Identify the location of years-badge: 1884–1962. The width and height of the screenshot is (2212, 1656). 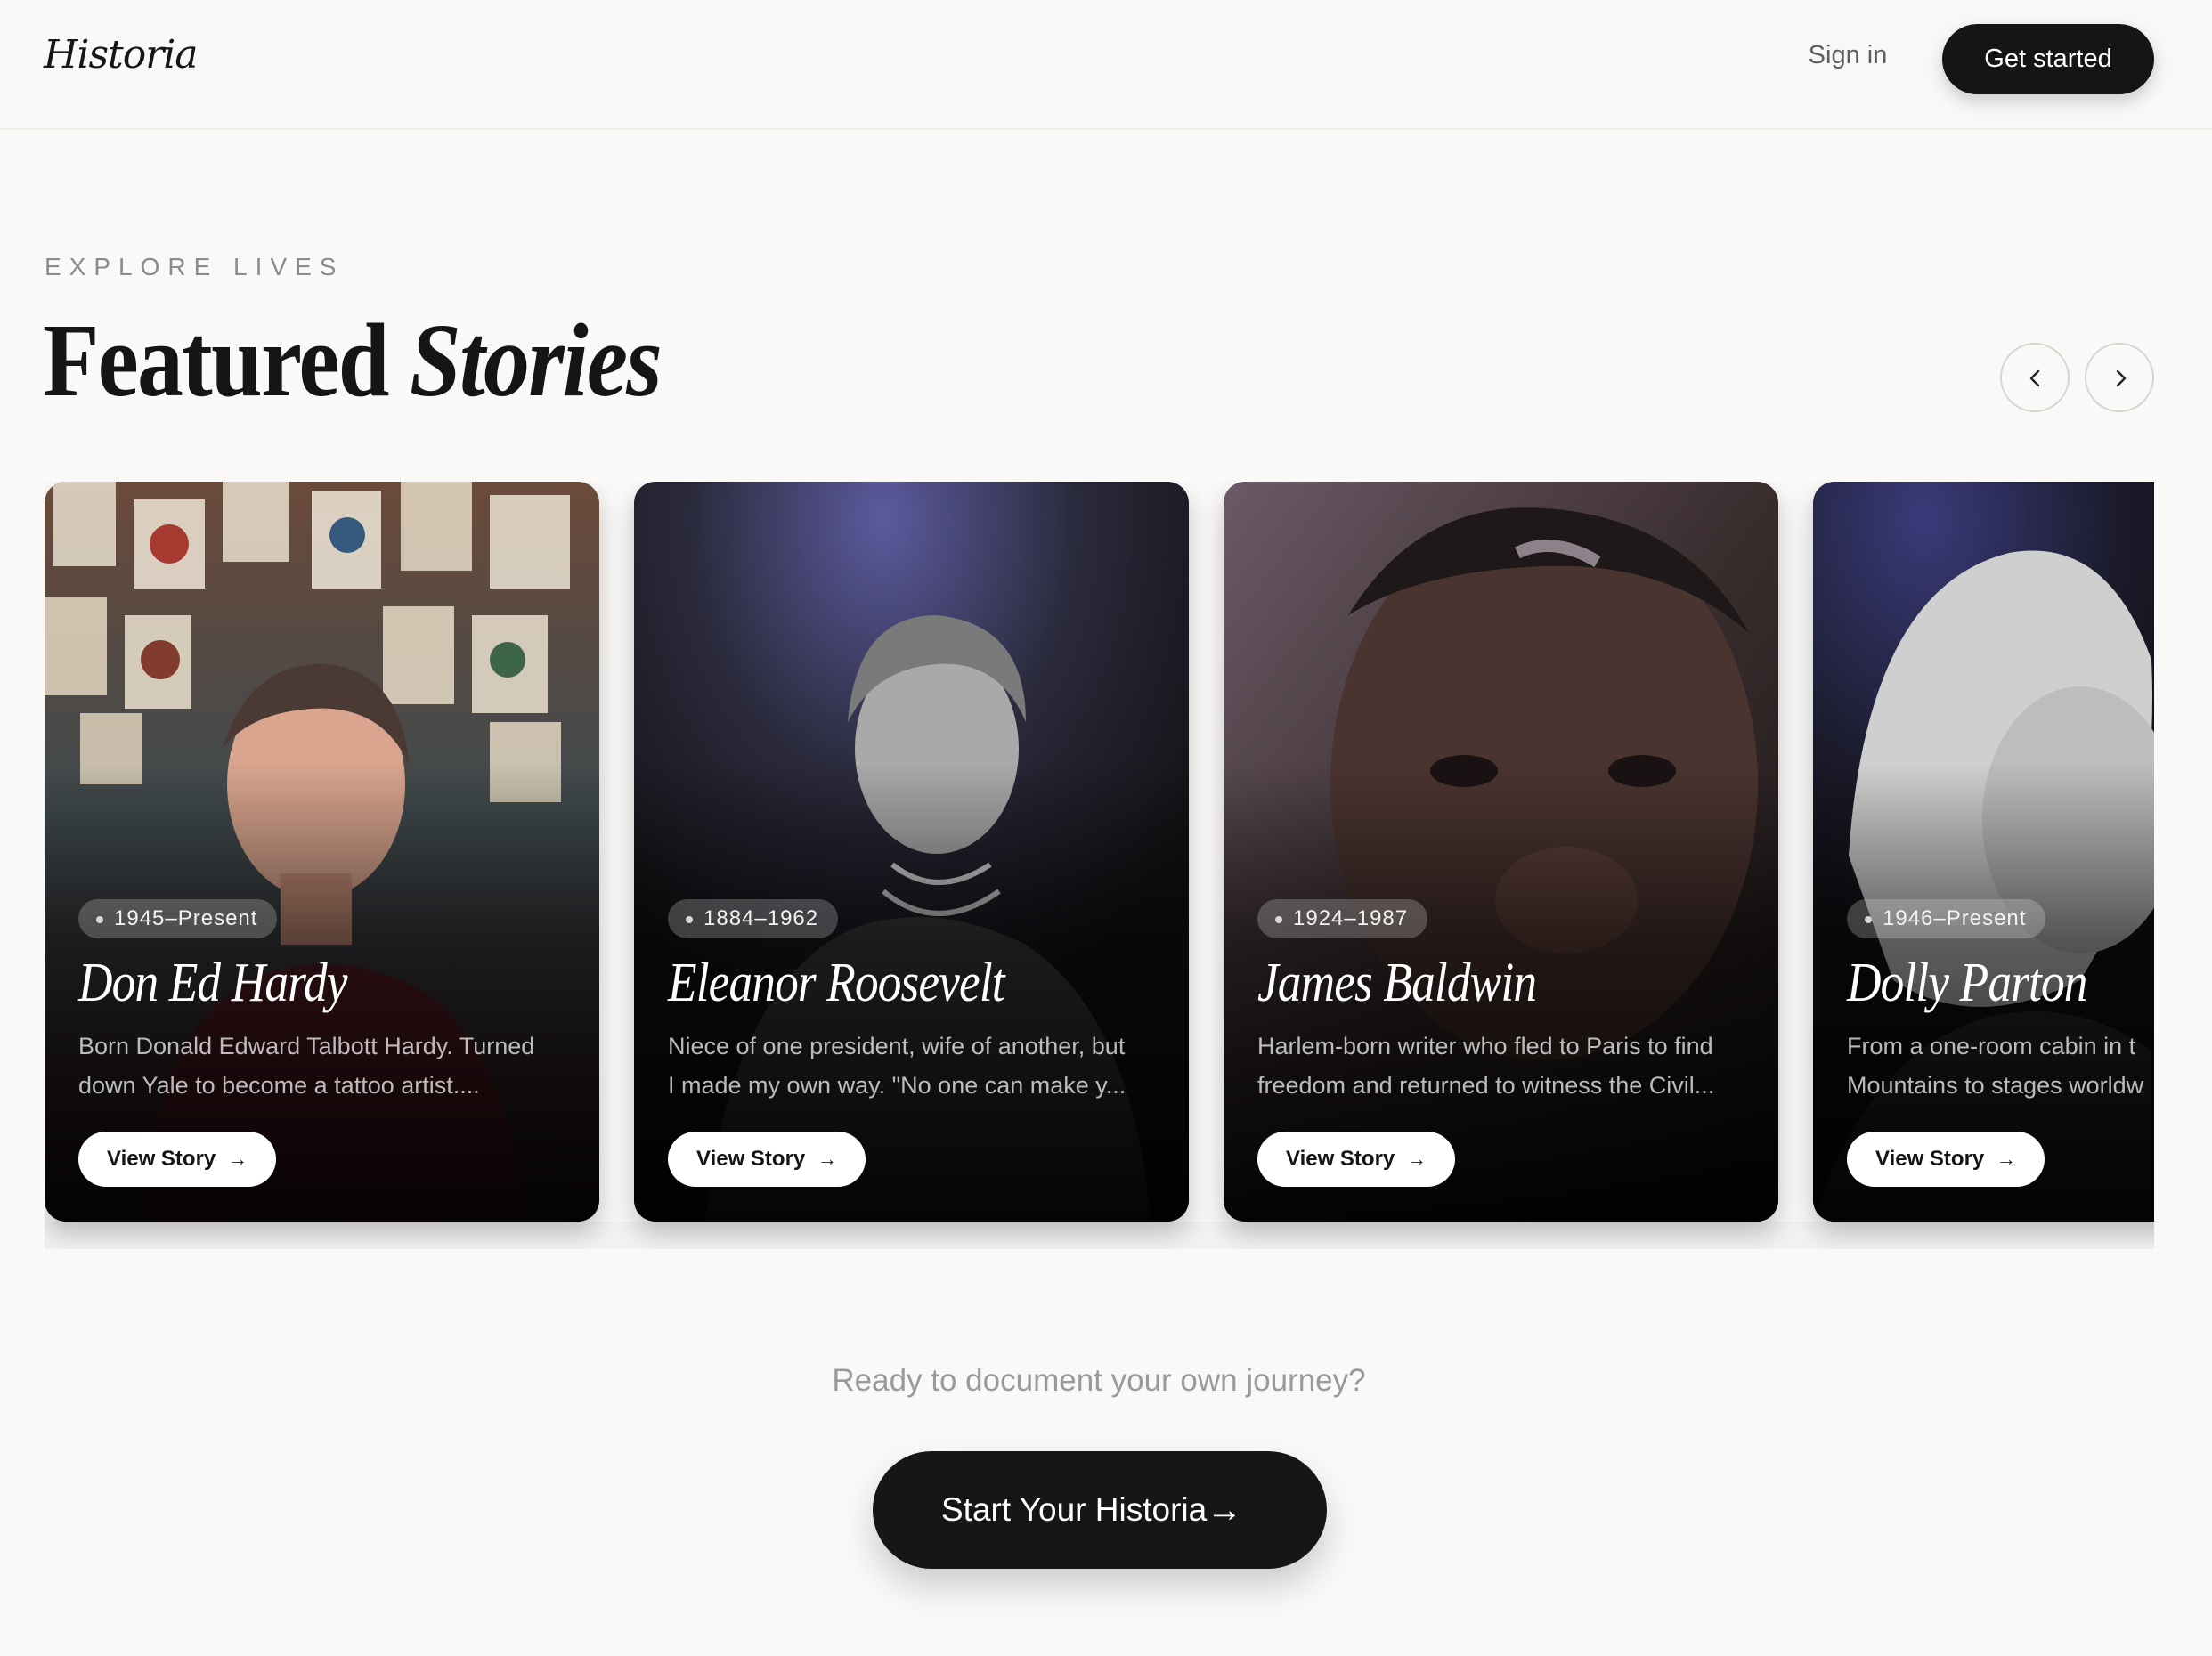
(753, 919).